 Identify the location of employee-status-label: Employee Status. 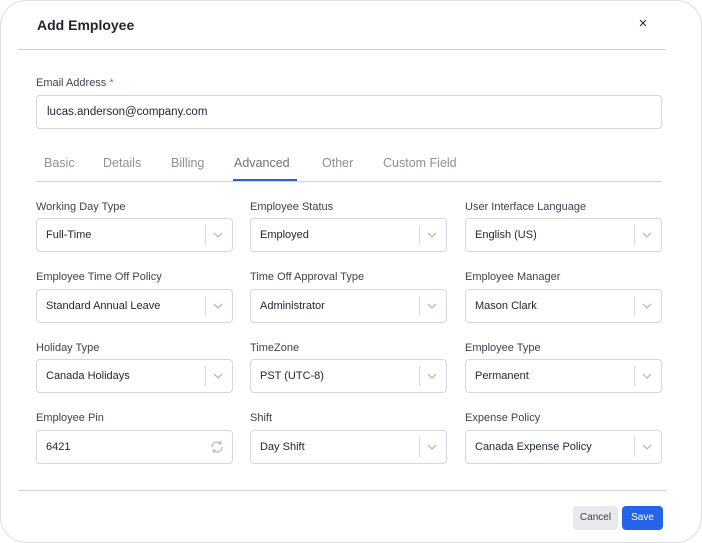
(292, 207).